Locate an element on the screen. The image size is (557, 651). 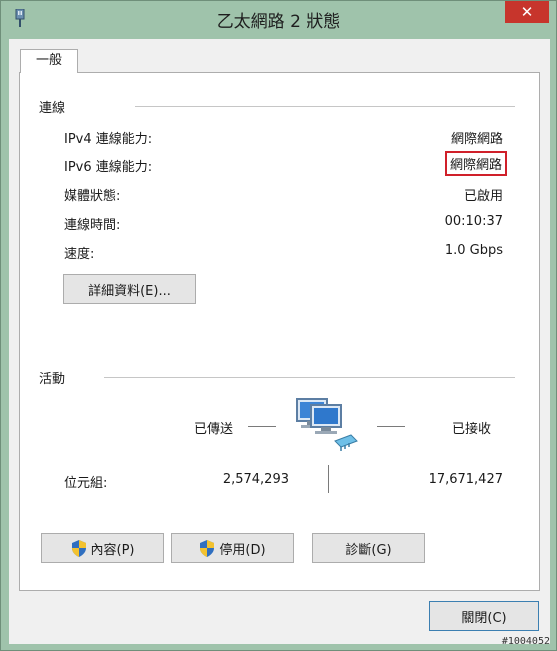
ipv4-value: 網際網路 is located at coordinates (476, 139).